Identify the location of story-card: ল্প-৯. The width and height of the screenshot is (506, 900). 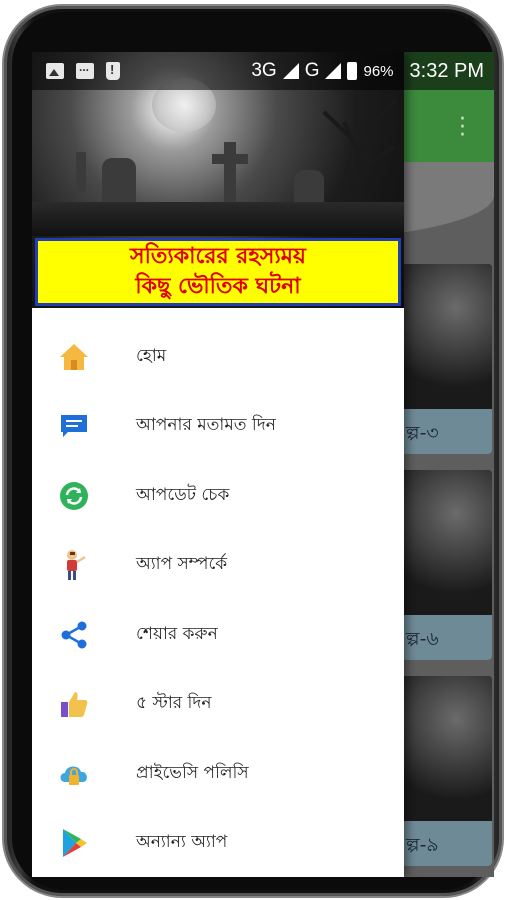
(447, 771).